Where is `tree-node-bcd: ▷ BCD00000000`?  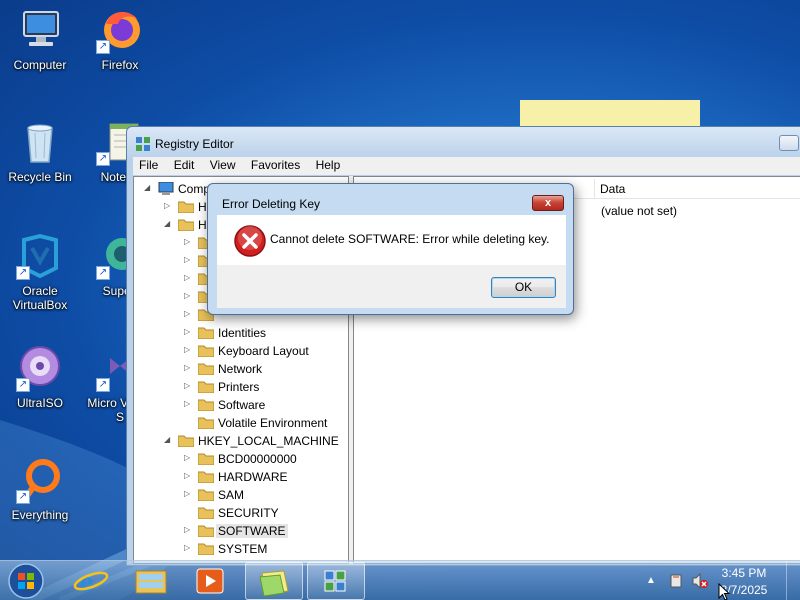 tree-node-bcd: ▷ BCD00000000 is located at coordinates (239, 459).